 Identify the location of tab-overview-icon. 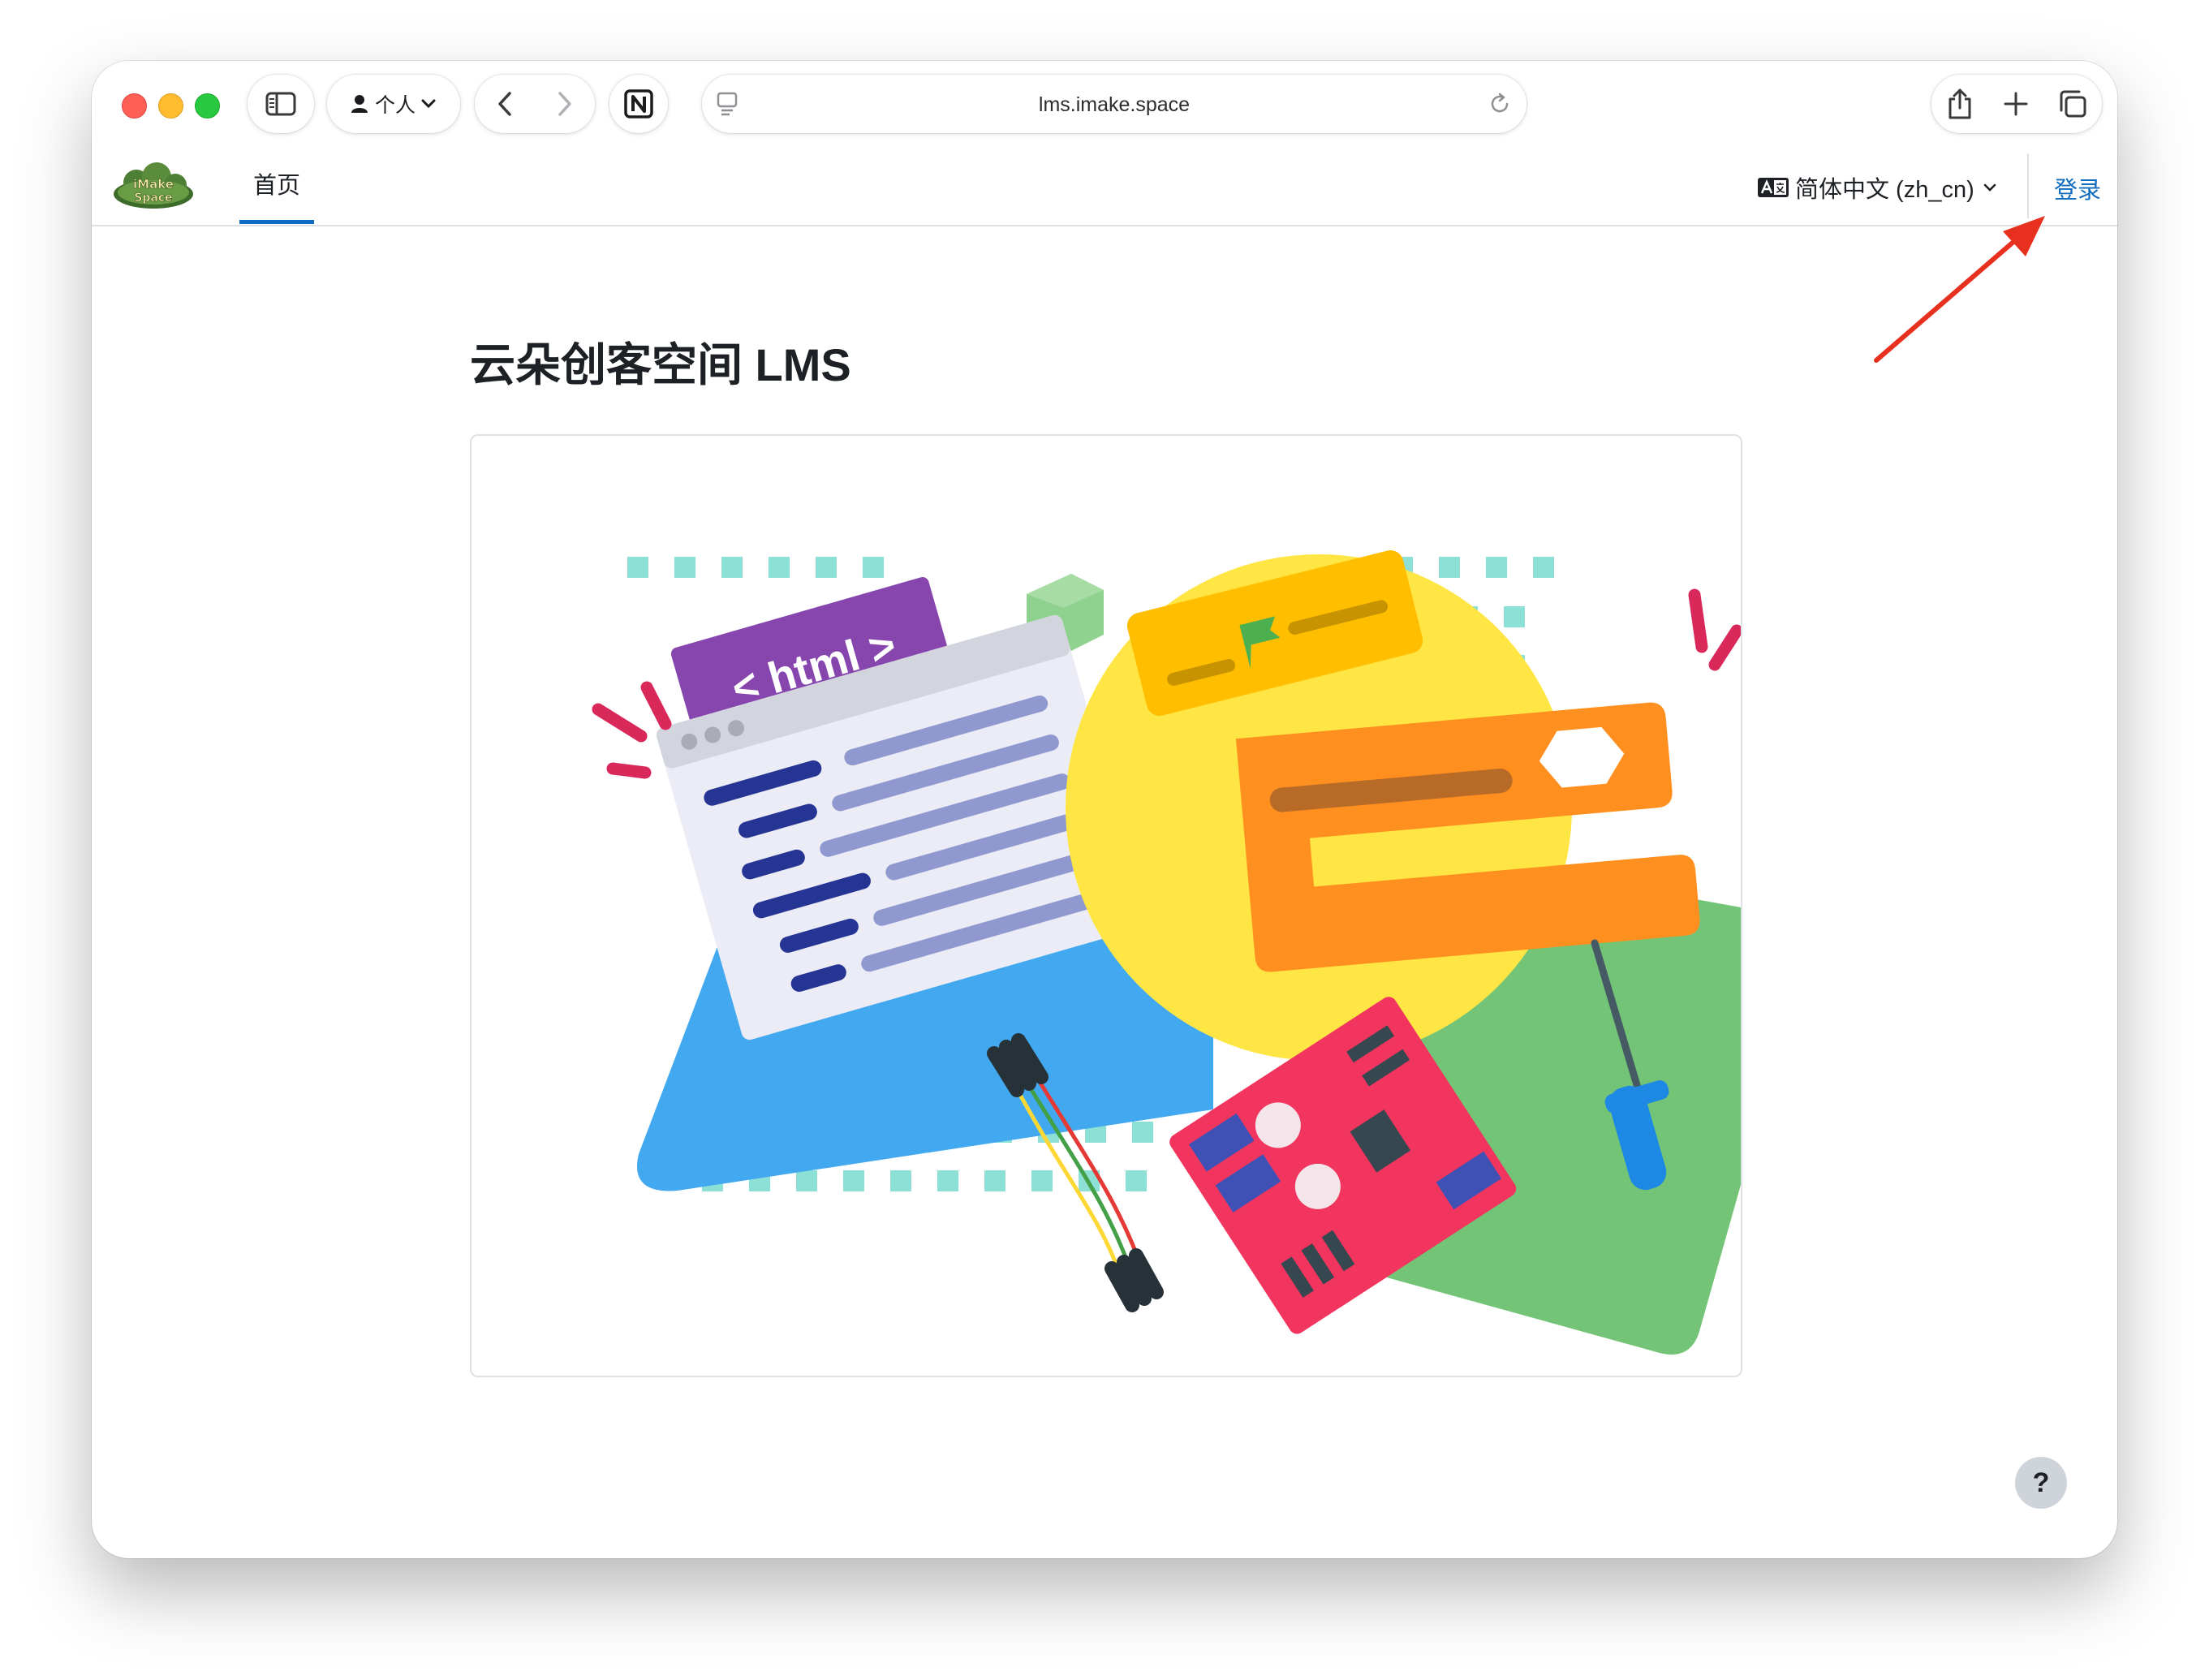
(2072, 104).